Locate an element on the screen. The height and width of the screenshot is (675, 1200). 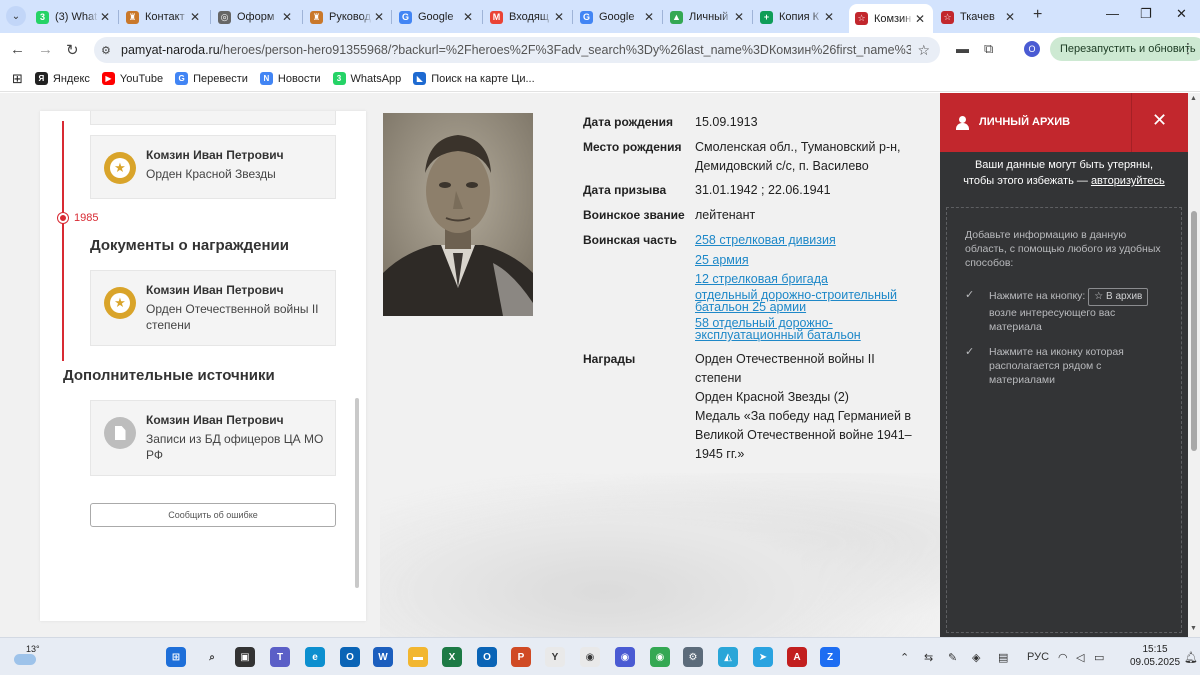
apps-icon: ⊞ is located at coordinates (17, 79).